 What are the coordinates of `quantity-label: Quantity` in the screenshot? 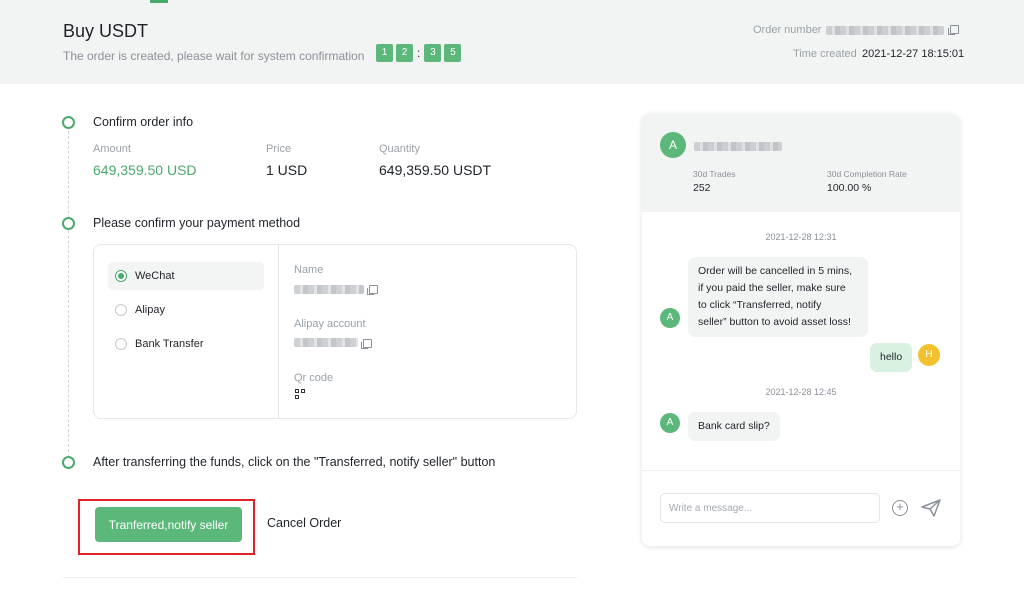 It's located at (399, 149).